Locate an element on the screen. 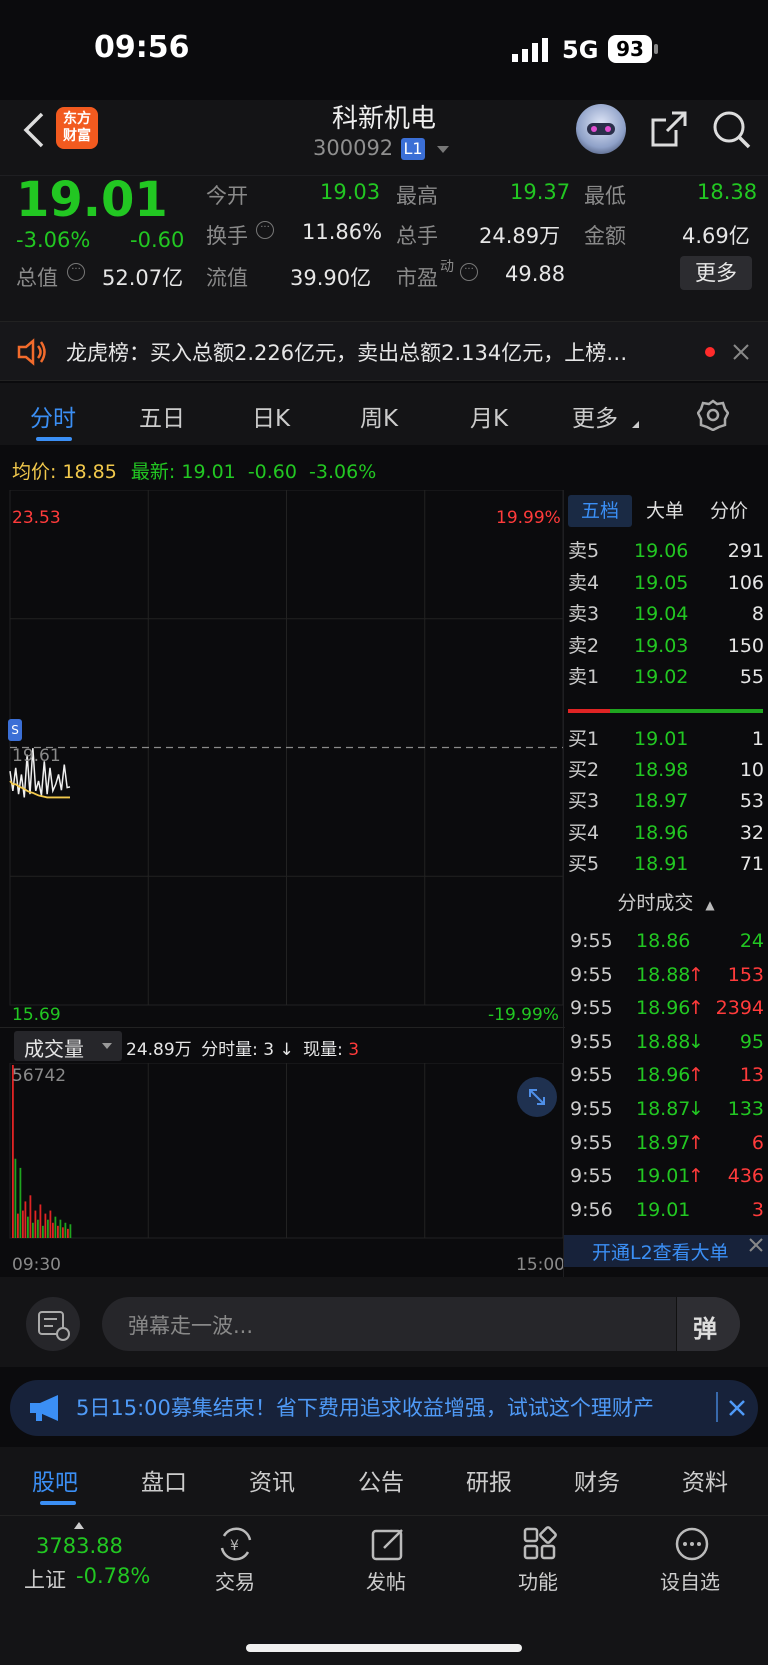  post-label: 发帖 is located at coordinates (386, 1580).